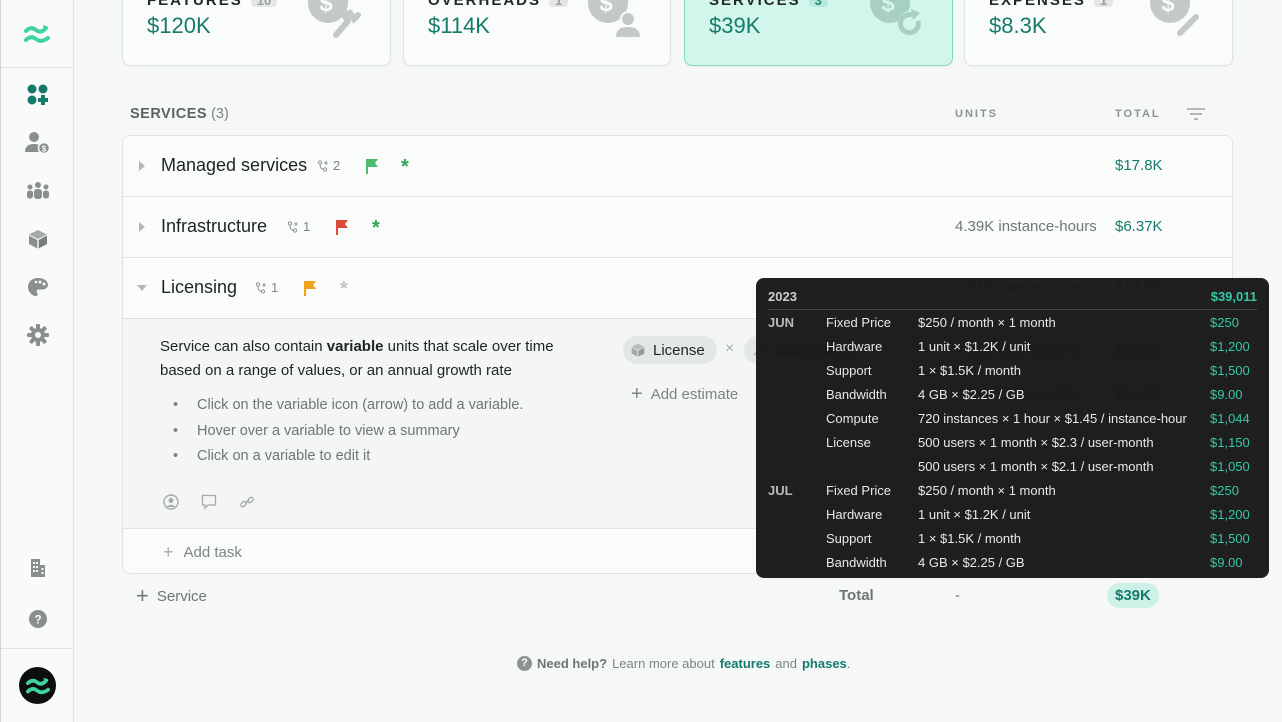  I want to click on add-estimate-button: + Add estimate, so click(684, 394).